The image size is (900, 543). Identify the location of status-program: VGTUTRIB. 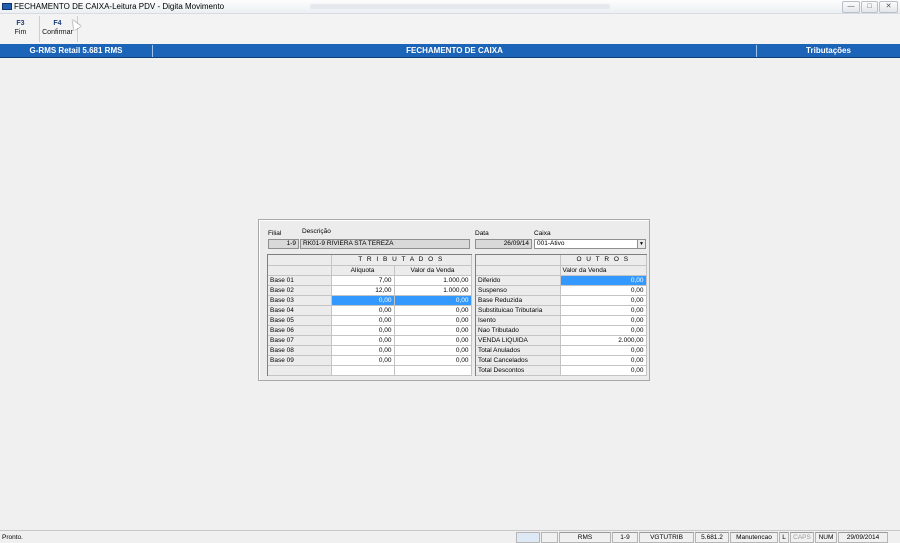
(666, 537).